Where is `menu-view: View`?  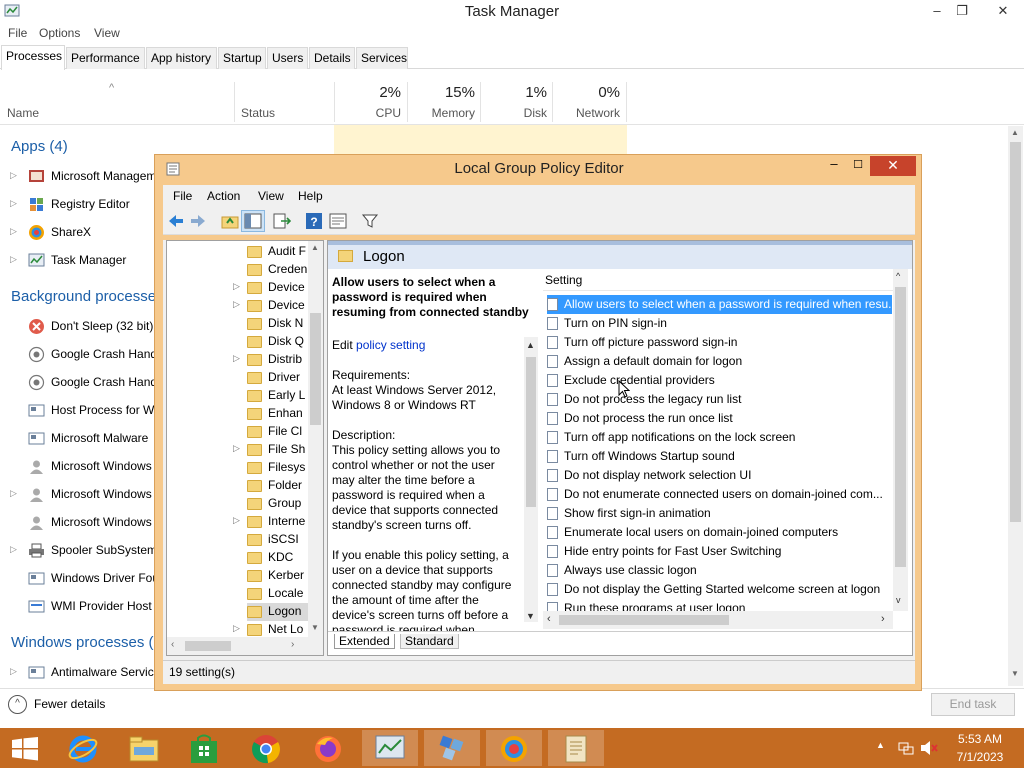 menu-view: View is located at coordinates (107, 33).